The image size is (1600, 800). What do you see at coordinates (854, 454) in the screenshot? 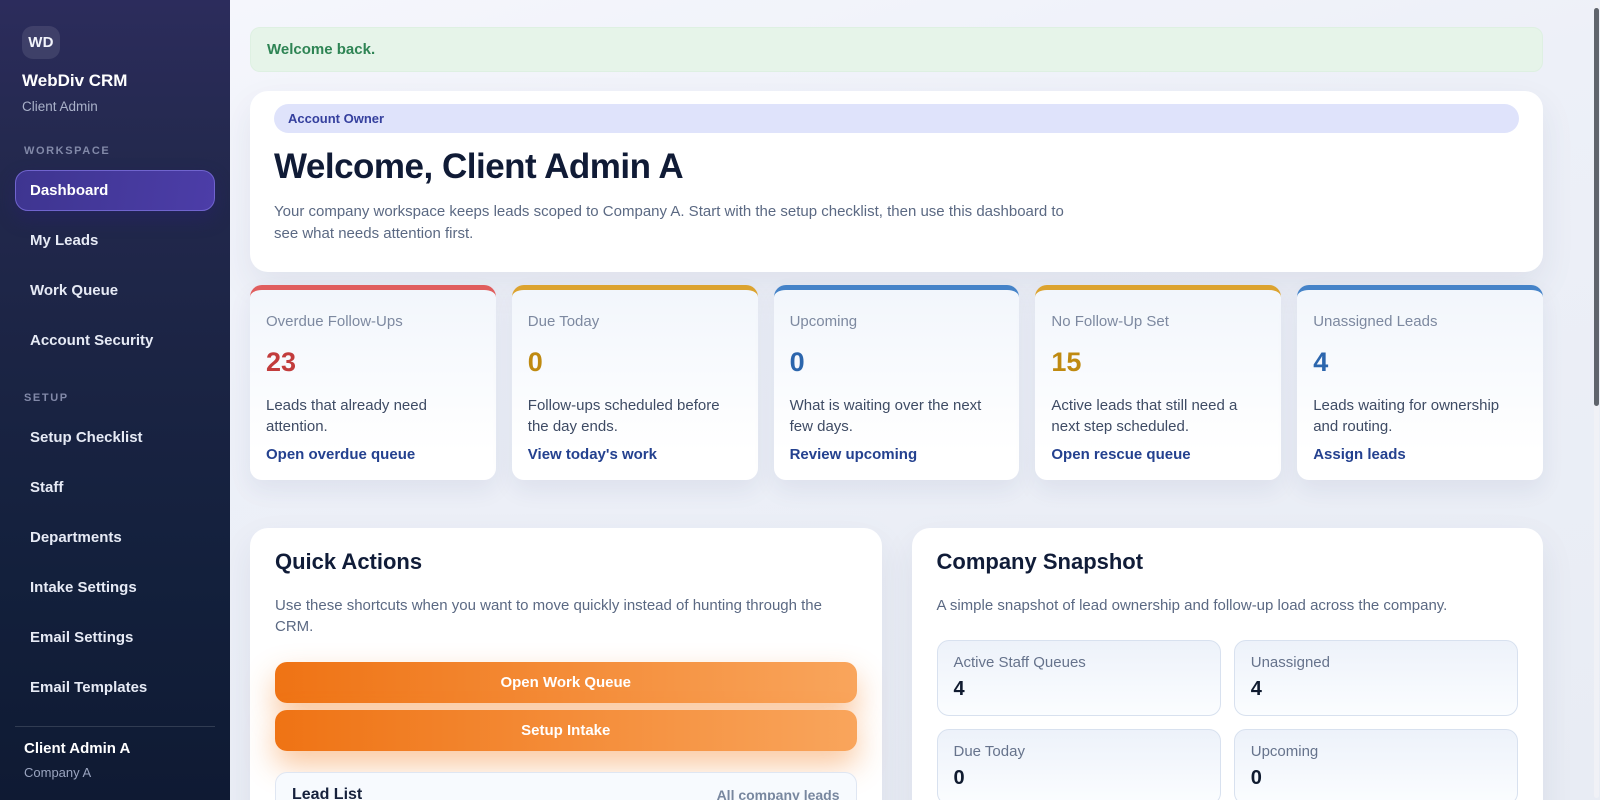
I see `review-upcoming-link: Review upcoming` at bounding box center [854, 454].